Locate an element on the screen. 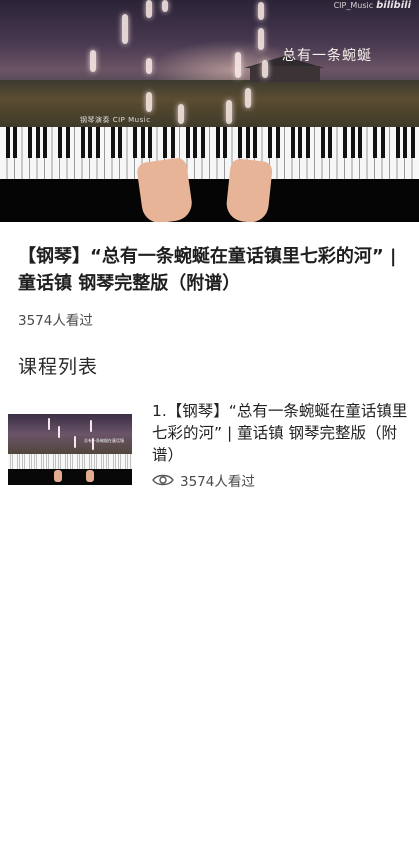 The width and height of the screenshot is (419, 859). thumb-left-hand is located at coordinates (58, 476).